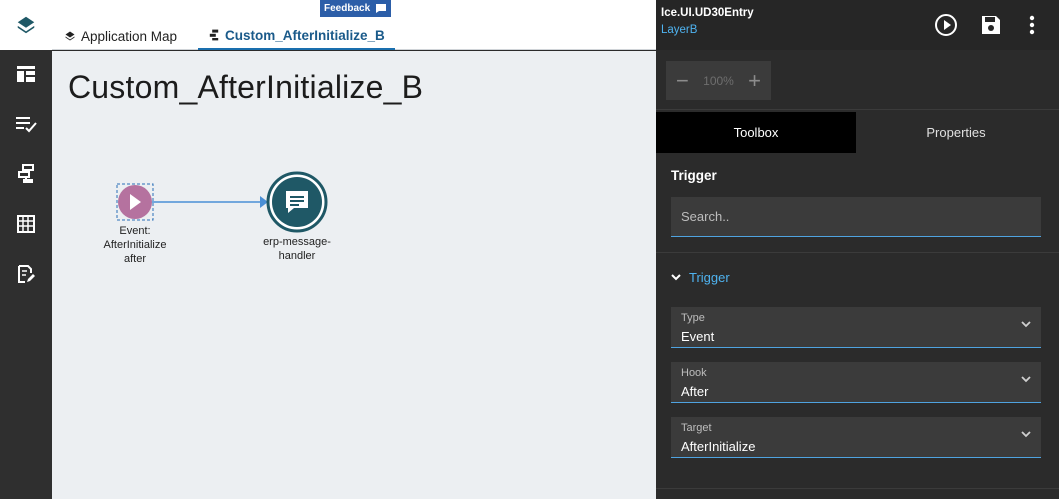 The image size is (1059, 499). What do you see at coordinates (707, 13) in the screenshot?
I see `entry-name: Ice.UI.UD30Entry` at bounding box center [707, 13].